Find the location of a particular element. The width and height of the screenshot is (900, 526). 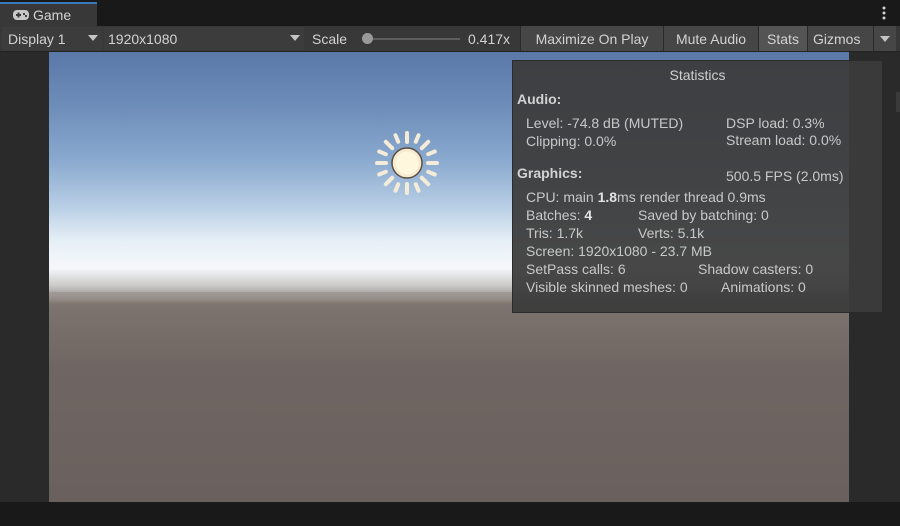

stats-label: Stats is located at coordinates (783, 38).